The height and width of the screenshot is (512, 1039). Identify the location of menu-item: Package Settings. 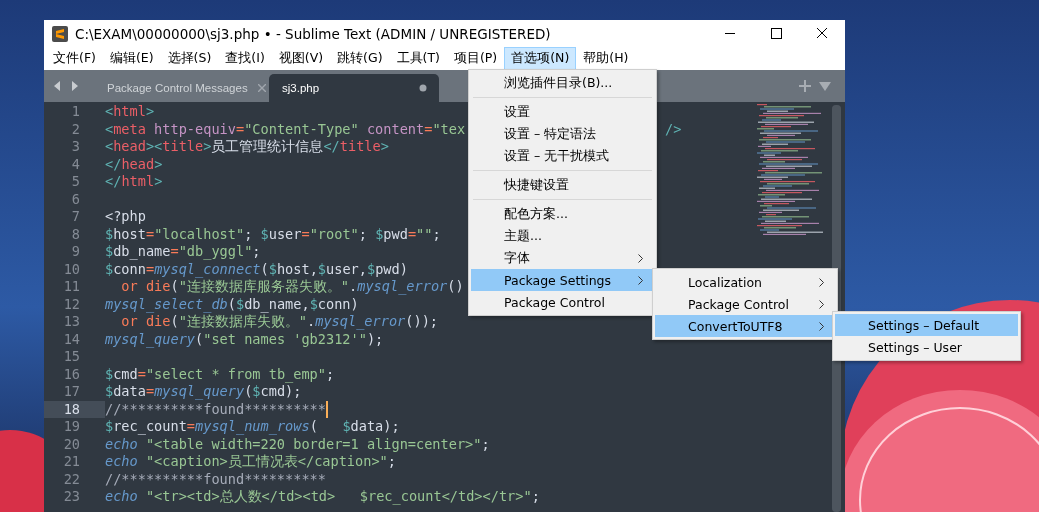
(562, 280).